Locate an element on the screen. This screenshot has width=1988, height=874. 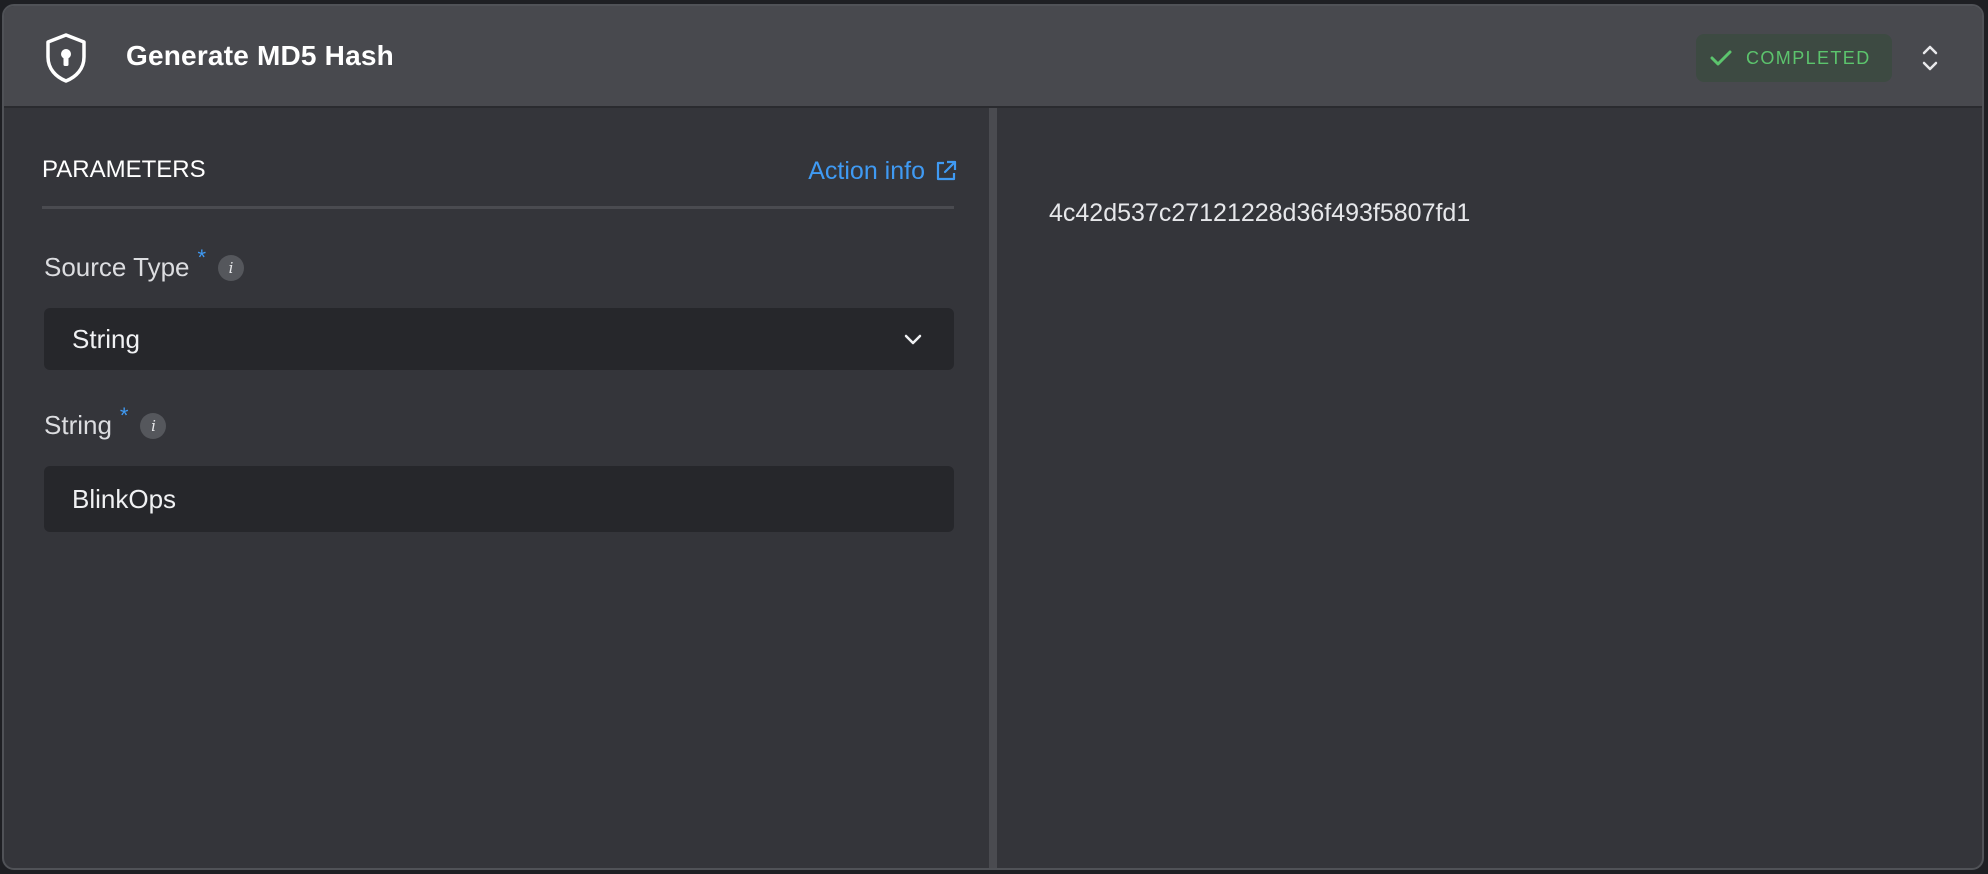
action-info-label: Action info is located at coordinates (866, 171).